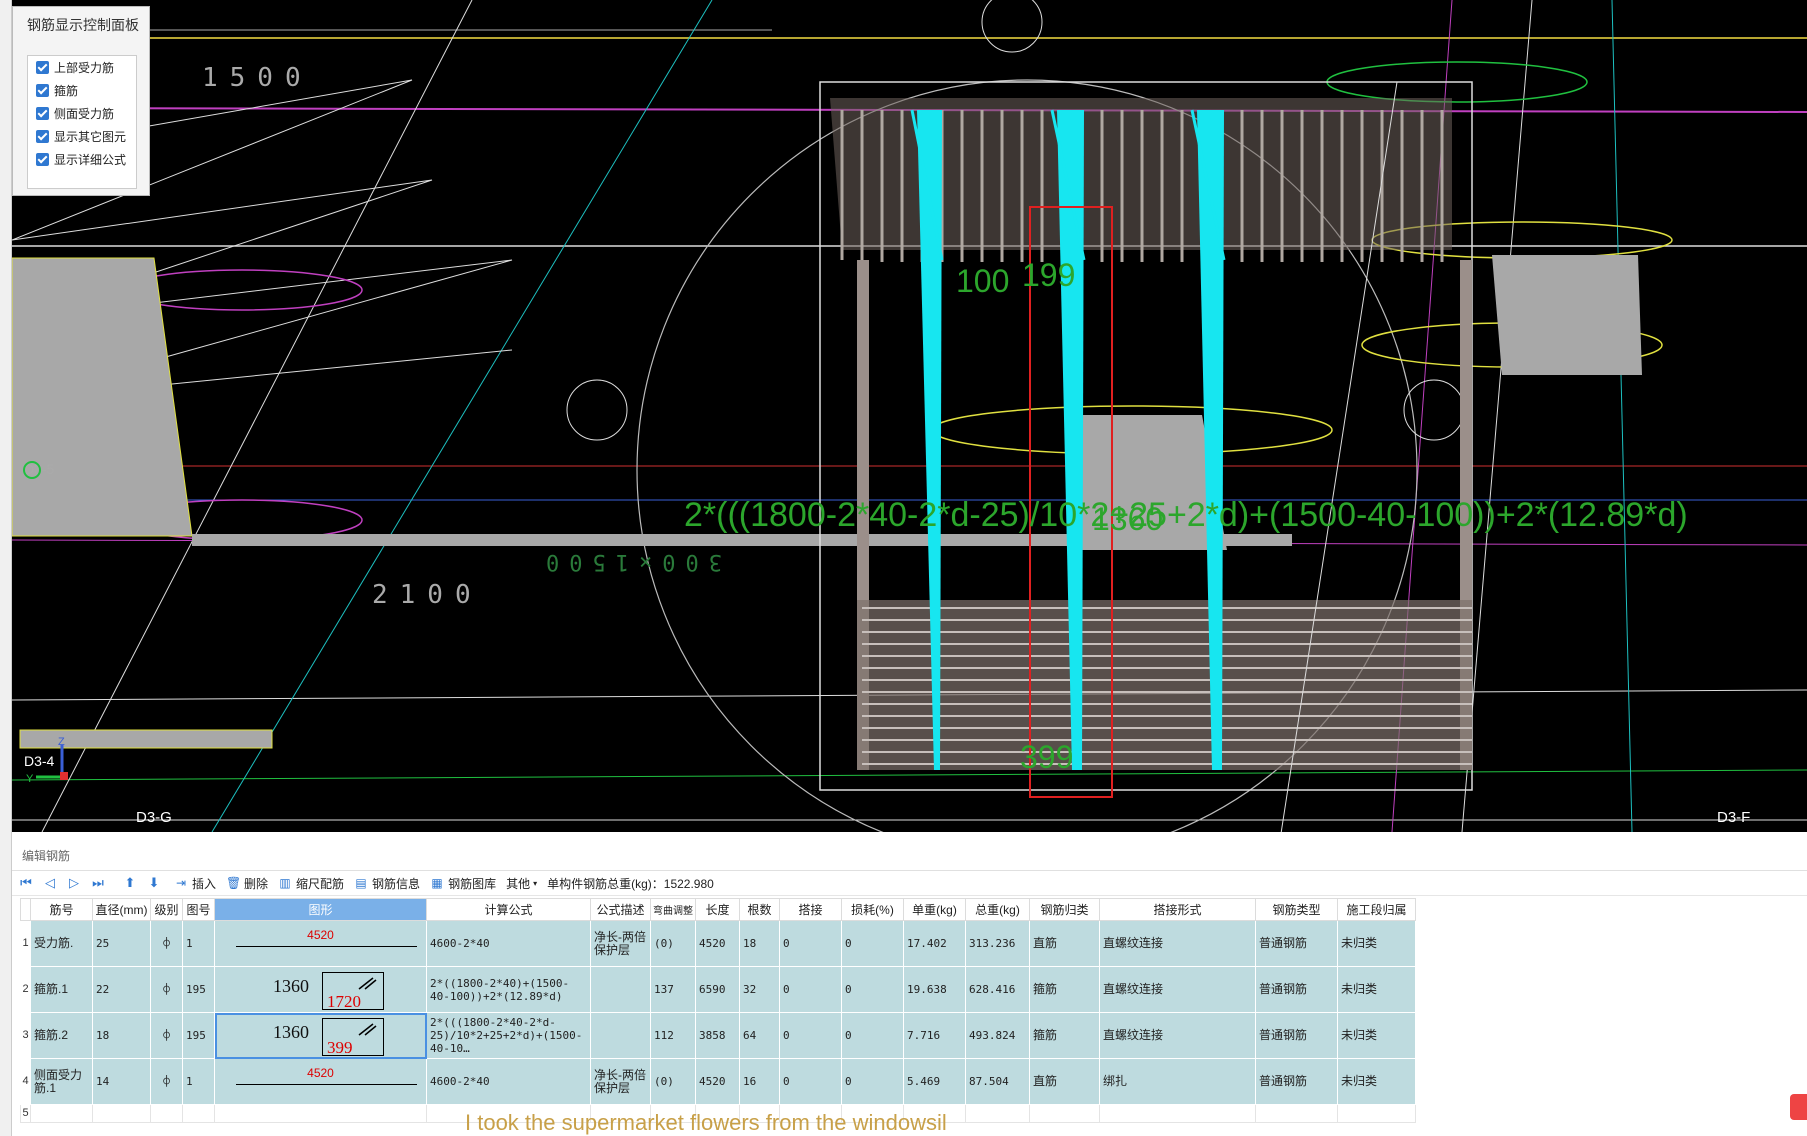 Image resolution: width=1807 pixels, height=1136 pixels. Describe the element at coordinates (98, 883) in the screenshot. I see `last-record-icon: ⏭` at that location.